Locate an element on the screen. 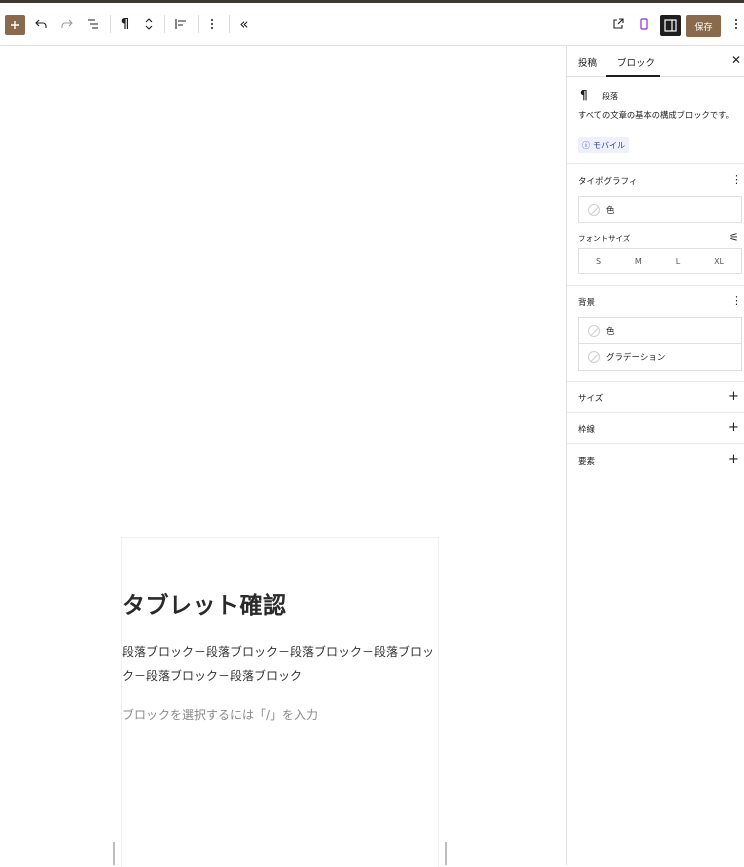  close-icon: ✕ is located at coordinates (736, 60).